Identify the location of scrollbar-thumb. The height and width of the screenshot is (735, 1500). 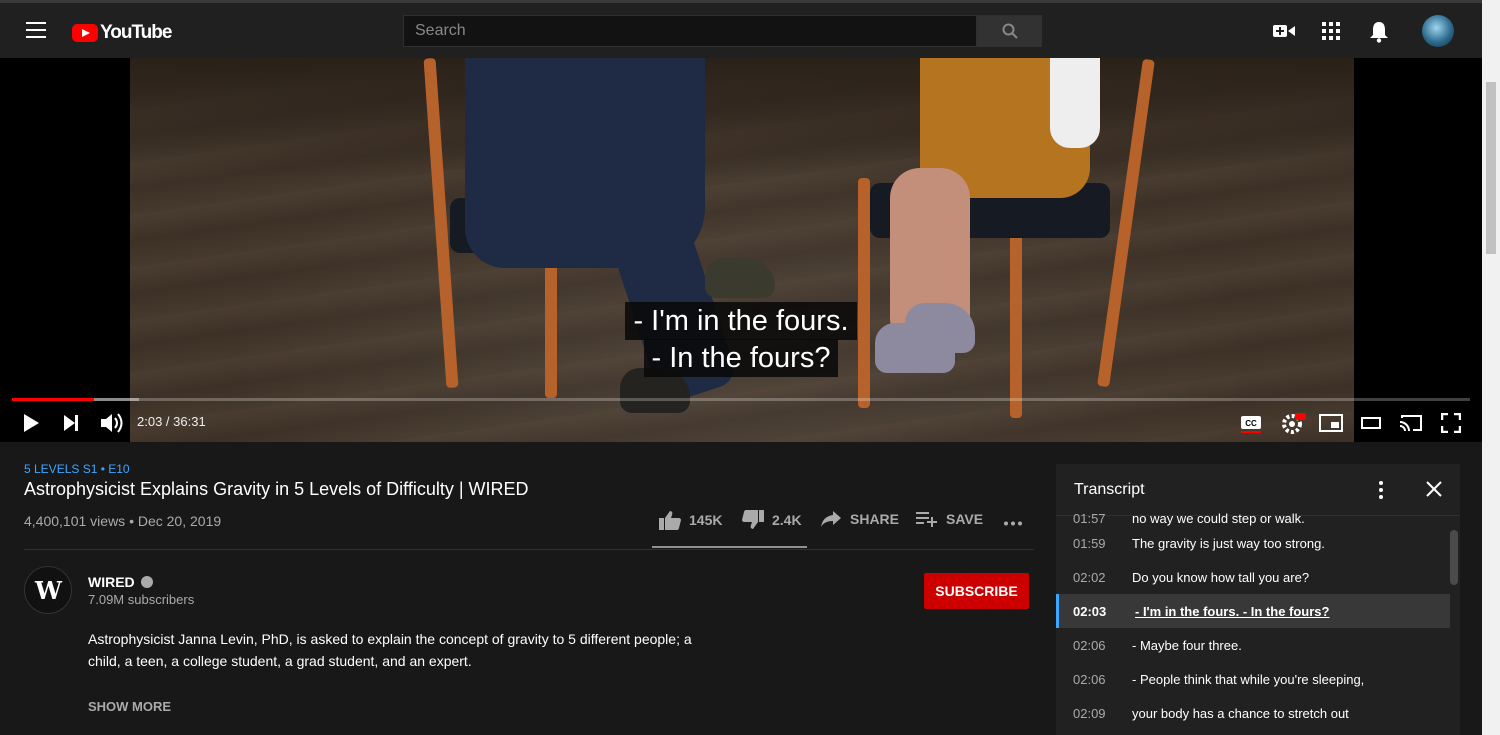
(1491, 168).